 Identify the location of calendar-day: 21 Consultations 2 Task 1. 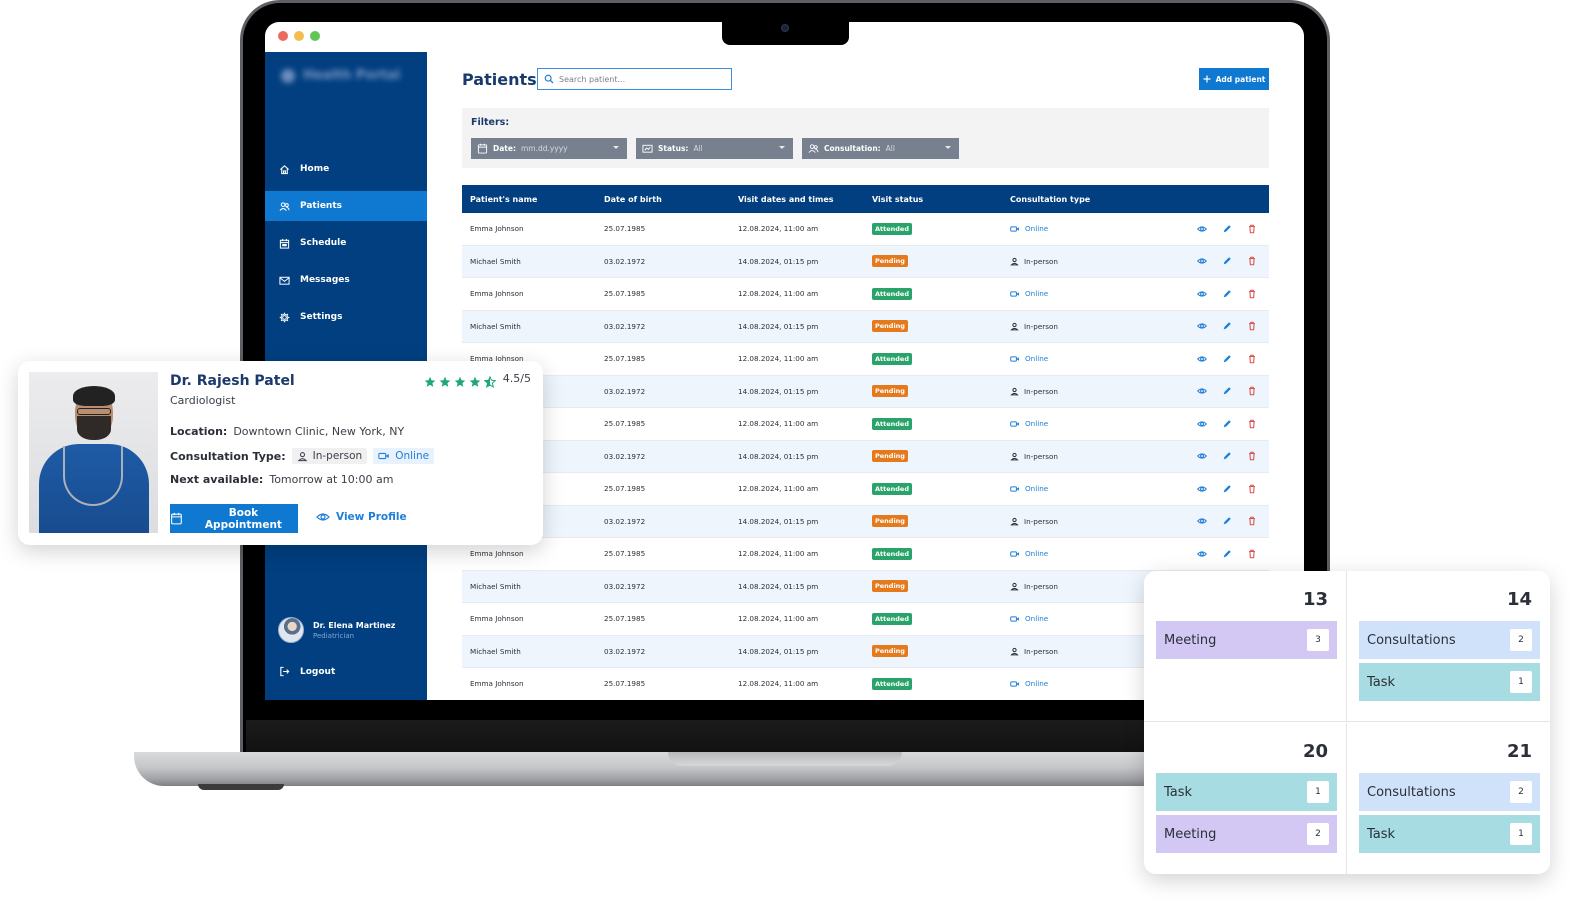
(1448, 798).